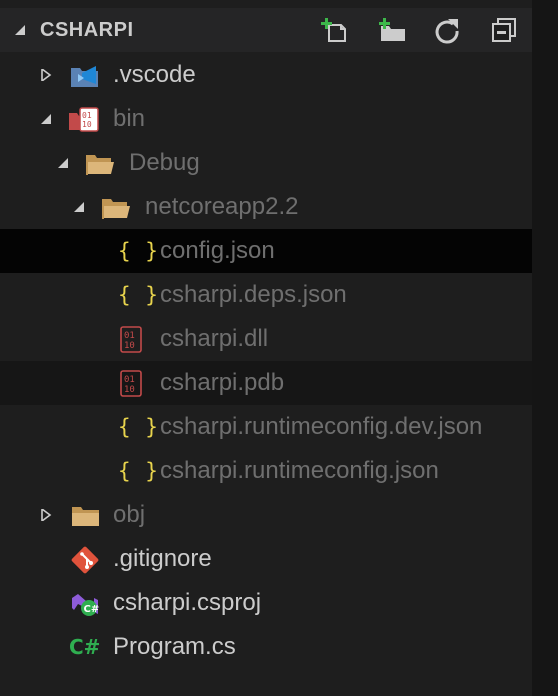  What do you see at coordinates (266, 647) in the screenshot?
I see `tree-item-program-cs: C# Program.cs` at bounding box center [266, 647].